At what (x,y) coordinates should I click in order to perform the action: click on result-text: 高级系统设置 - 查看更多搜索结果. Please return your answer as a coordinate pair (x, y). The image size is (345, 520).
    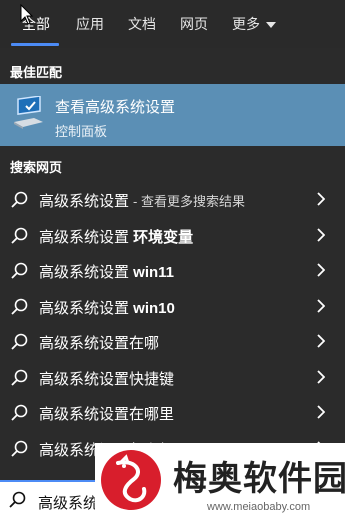
    Looking at the image, I should click on (142, 200).